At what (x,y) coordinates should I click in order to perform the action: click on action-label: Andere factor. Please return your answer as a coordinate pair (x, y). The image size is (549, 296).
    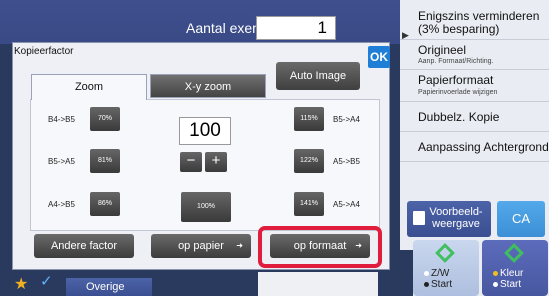
    Looking at the image, I should click on (84, 246).